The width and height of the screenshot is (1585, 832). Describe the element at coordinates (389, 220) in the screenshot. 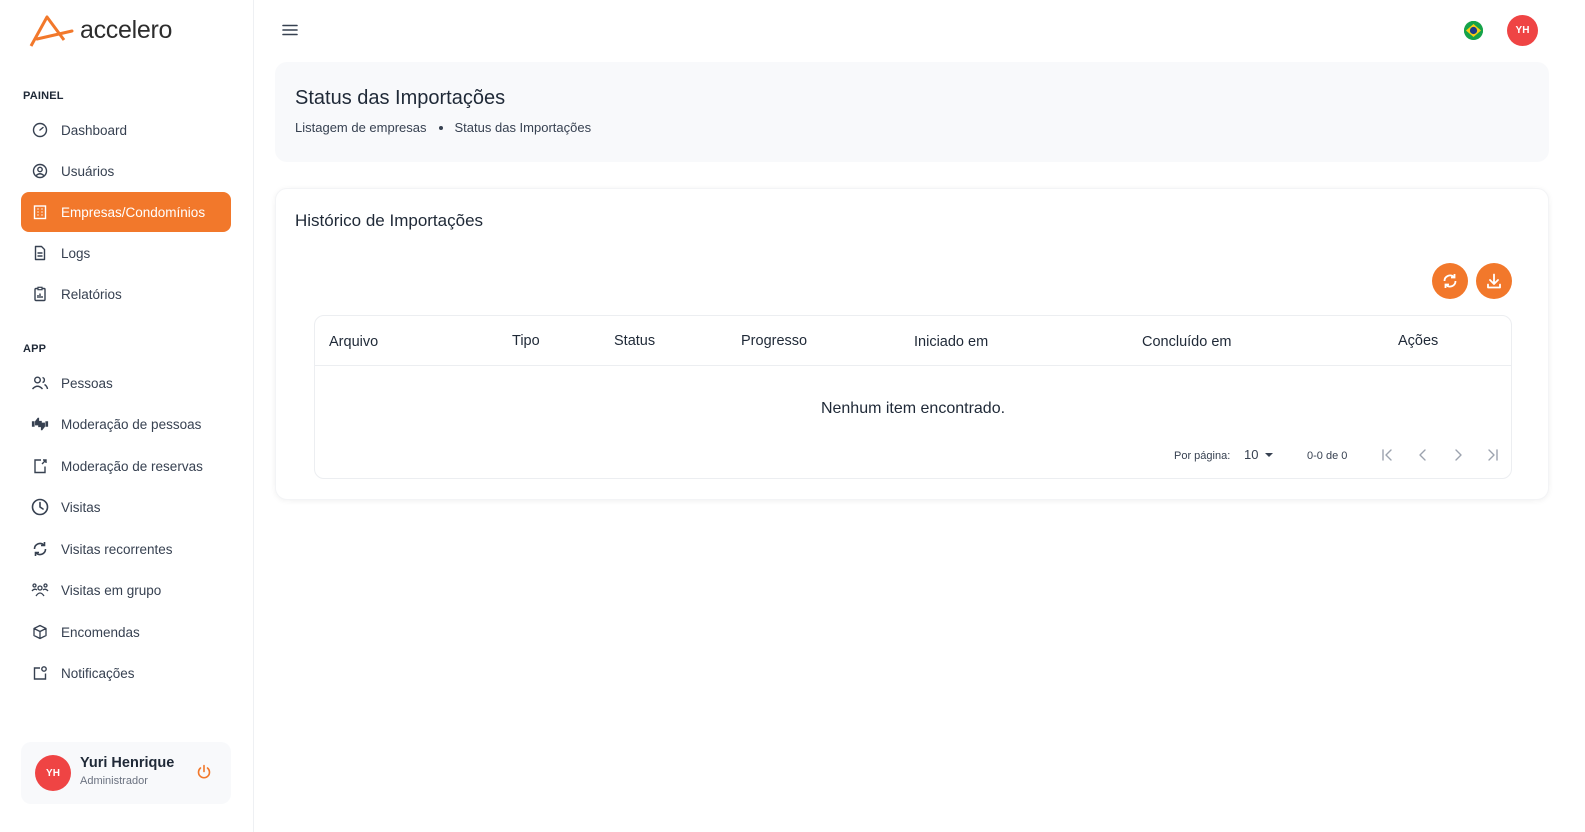

I see `card-title: Histórico de Importações` at that location.